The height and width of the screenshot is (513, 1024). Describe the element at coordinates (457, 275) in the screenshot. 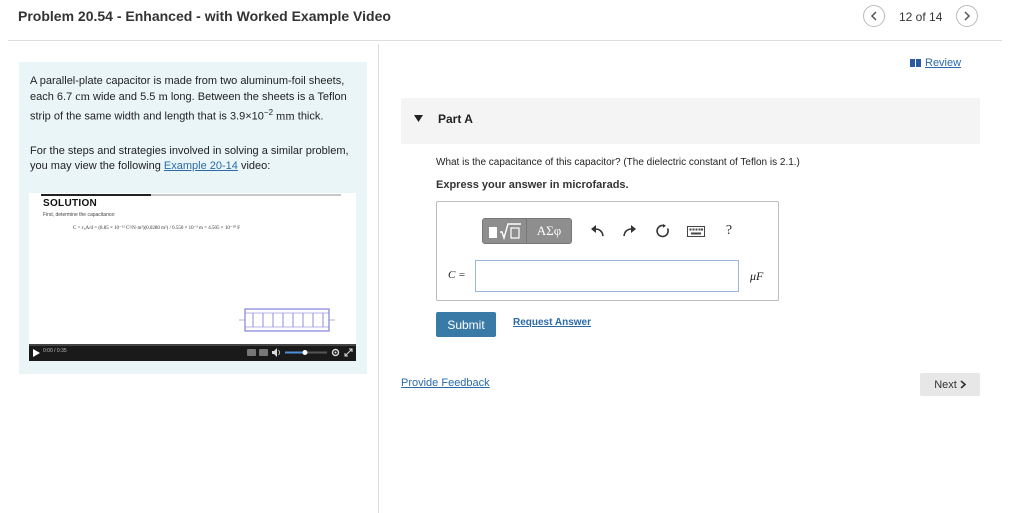

I see `variable-label: C =` at that location.